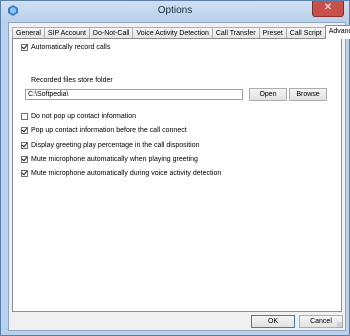  What do you see at coordinates (340, 325) in the screenshot?
I see `resize-grip` at bounding box center [340, 325].